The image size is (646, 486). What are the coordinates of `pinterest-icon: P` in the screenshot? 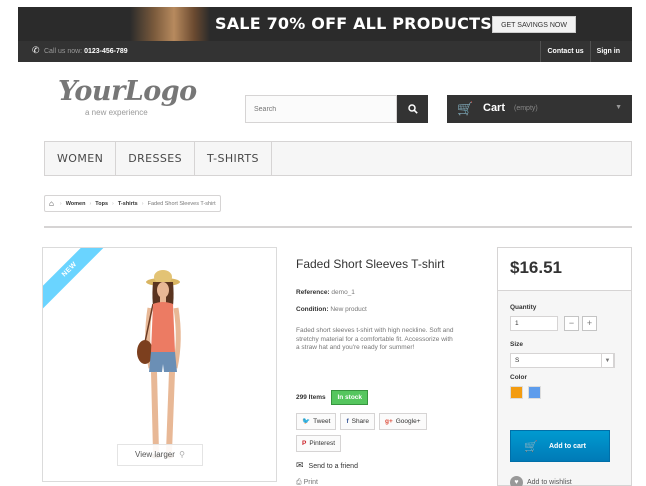 It's located at (304, 443).